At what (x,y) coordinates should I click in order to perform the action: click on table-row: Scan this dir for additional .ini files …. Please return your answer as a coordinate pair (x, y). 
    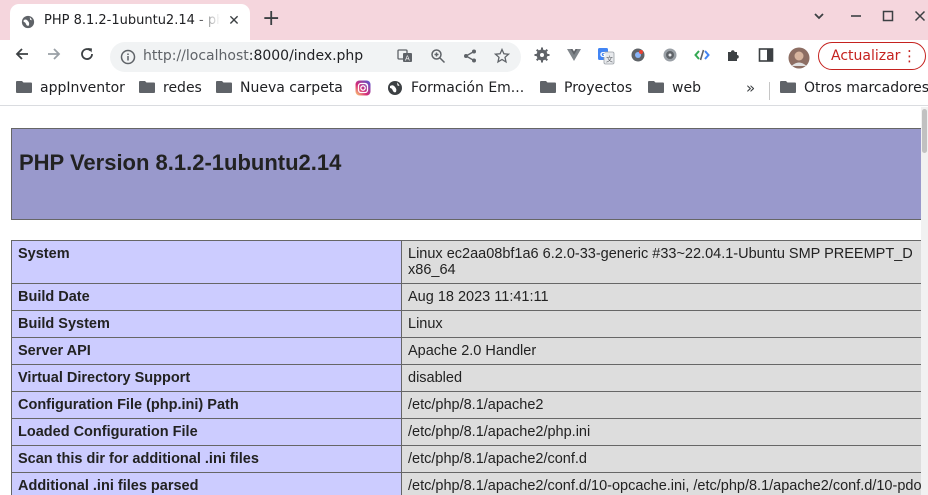
    Looking at the image, I should click on (469, 459).